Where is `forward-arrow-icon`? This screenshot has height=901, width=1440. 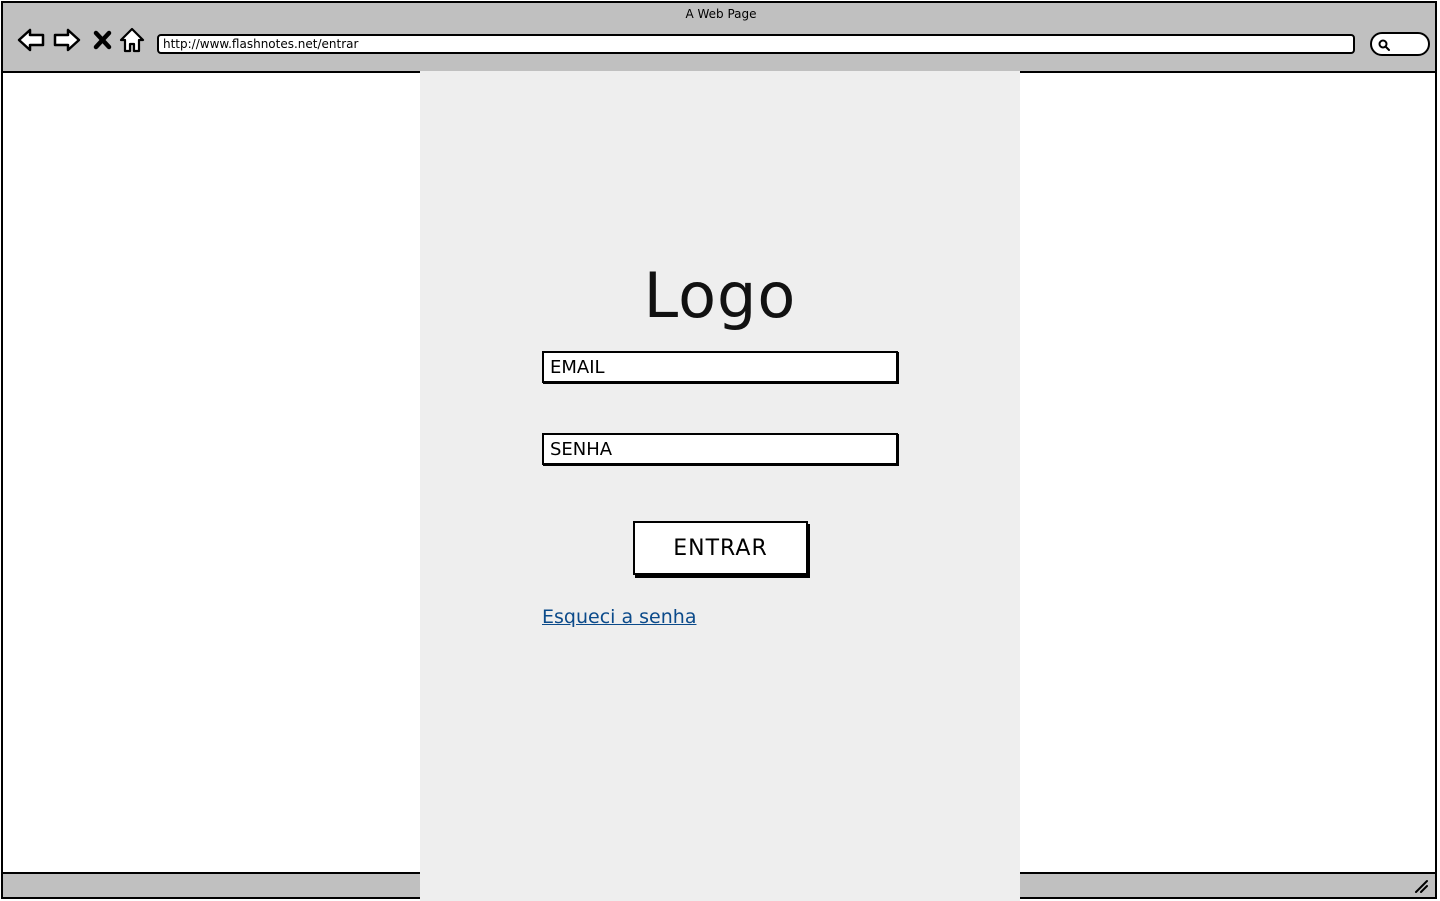
forward-arrow-icon is located at coordinates (67, 40).